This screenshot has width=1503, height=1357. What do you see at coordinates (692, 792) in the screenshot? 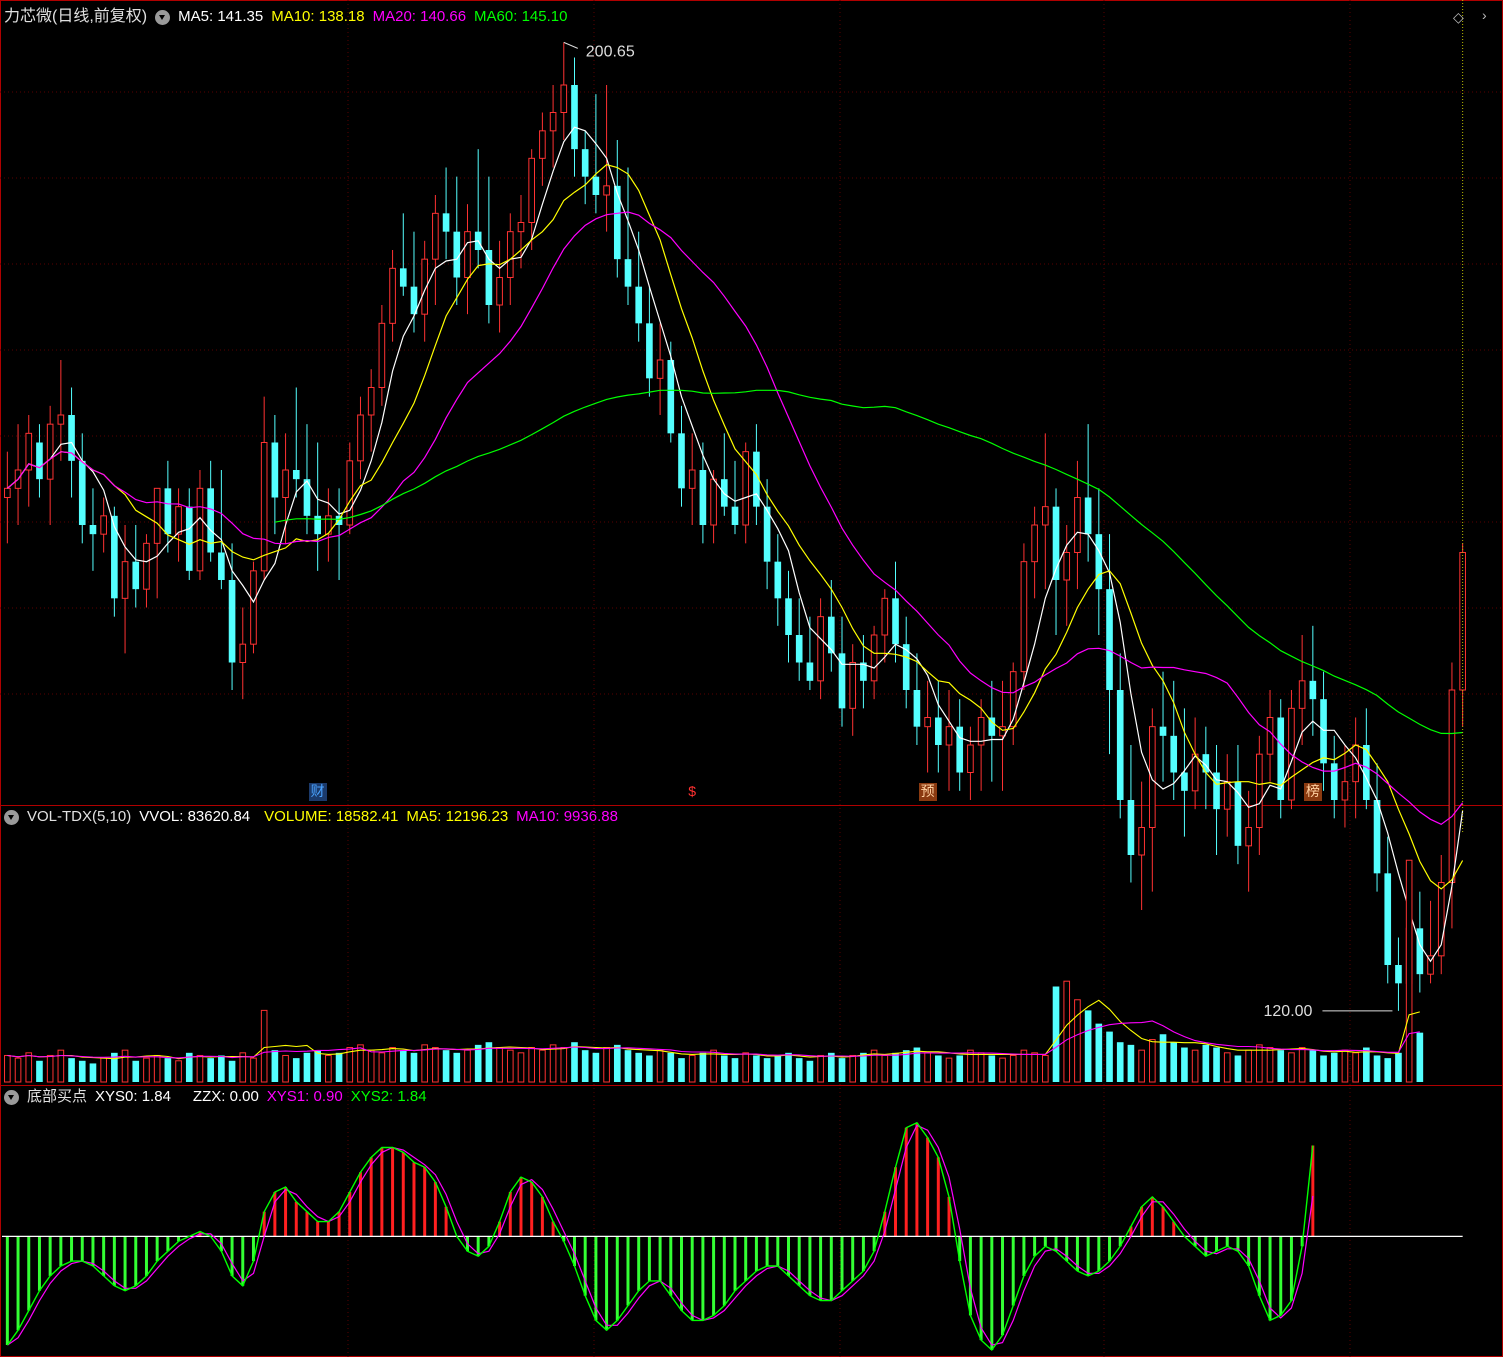
I see `event-marker: $` at bounding box center [692, 792].